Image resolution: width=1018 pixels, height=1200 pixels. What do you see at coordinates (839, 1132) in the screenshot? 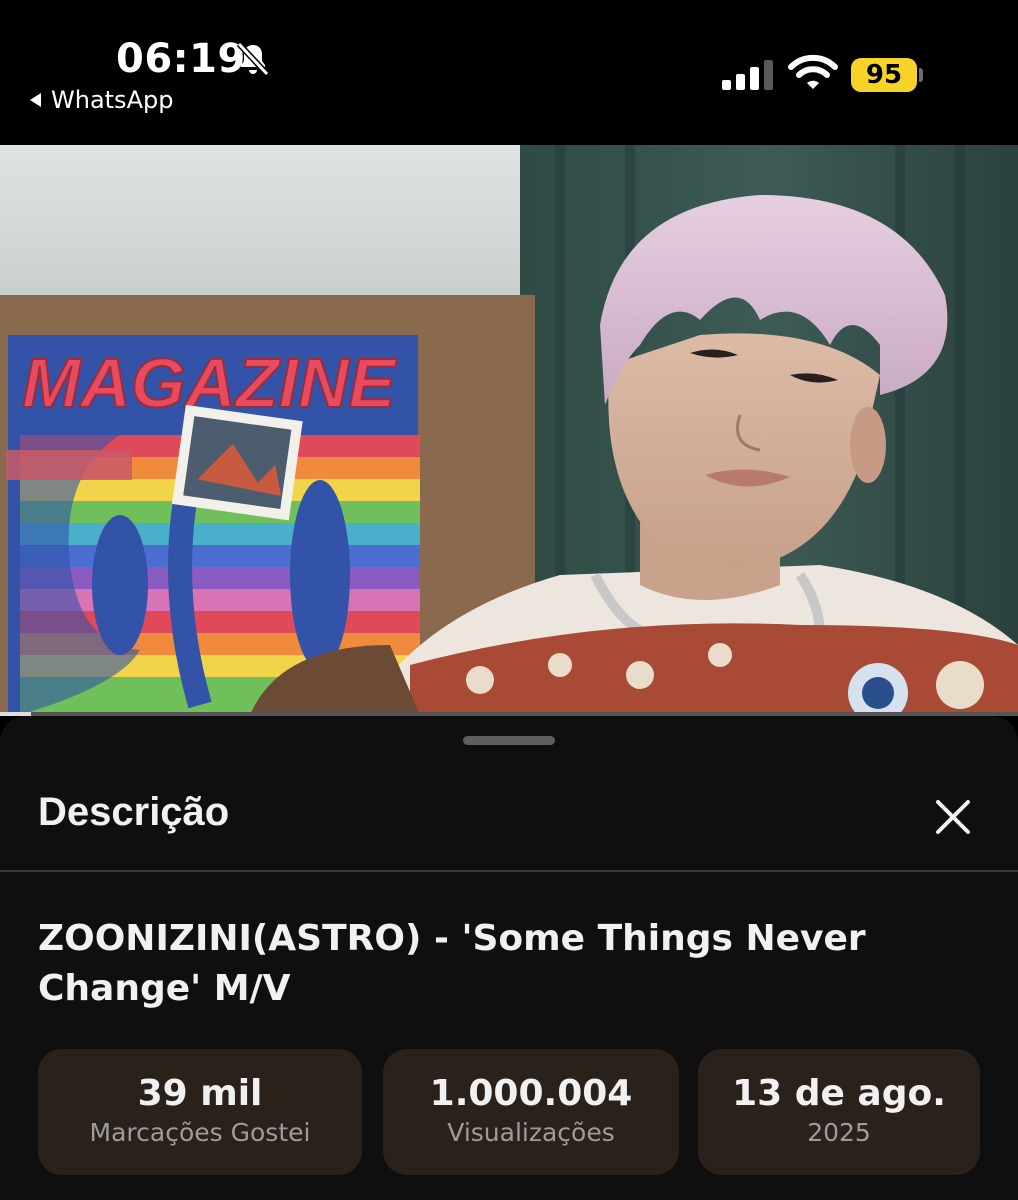
I see `publish-year: 2025` at bounding box center [839, 1132].